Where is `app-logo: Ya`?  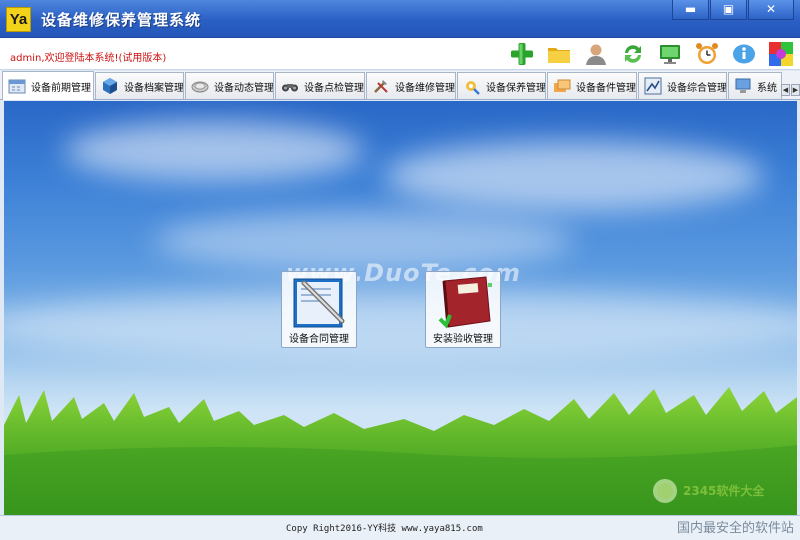
app-logo: Ya is located at coordinates (18, 19).